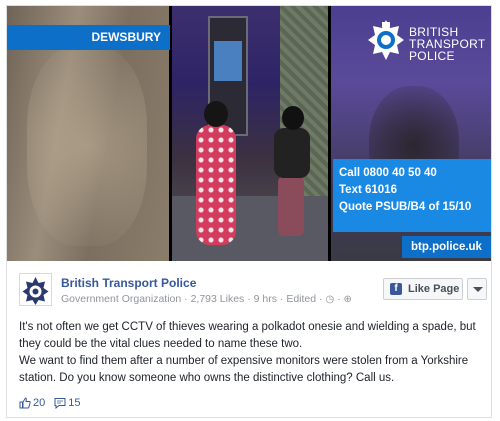 This screenshot has width=500, height=421. I want to click on clock-icon: ◷, so click(330, 299).